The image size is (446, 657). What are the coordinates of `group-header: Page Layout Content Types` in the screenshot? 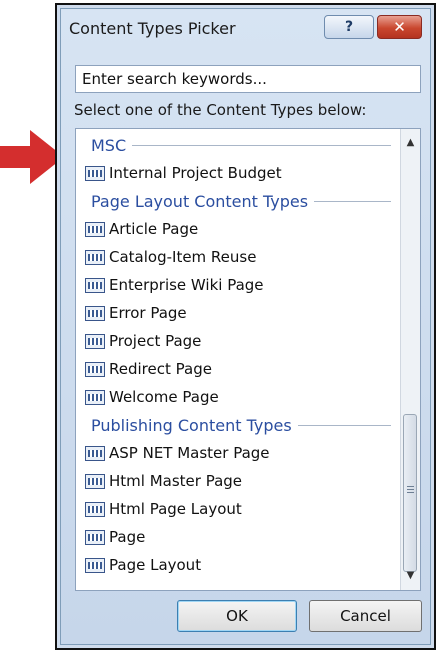 It's located at (241, 201).